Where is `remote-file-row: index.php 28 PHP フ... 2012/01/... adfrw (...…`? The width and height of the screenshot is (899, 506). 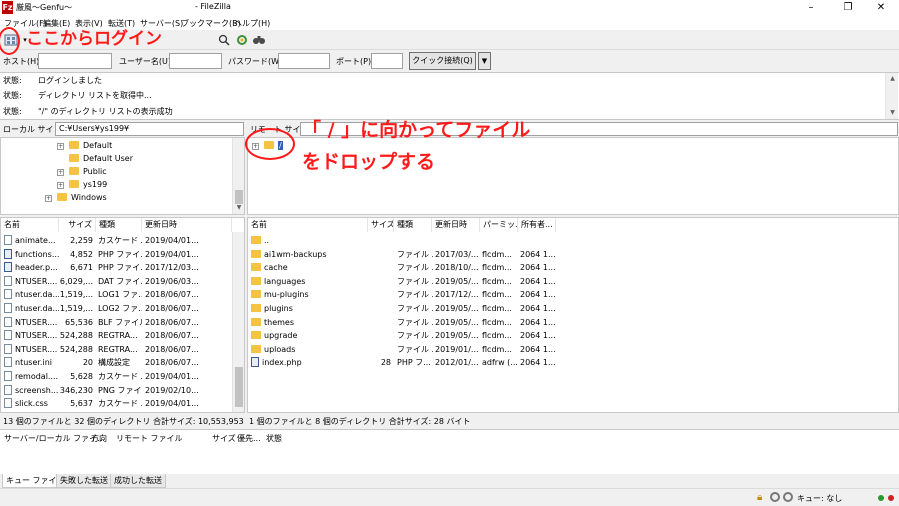 remote-file-row: index.php 28 PHP フ... 2012/01/... adfrw (...… is located at coordinates (573, 363).